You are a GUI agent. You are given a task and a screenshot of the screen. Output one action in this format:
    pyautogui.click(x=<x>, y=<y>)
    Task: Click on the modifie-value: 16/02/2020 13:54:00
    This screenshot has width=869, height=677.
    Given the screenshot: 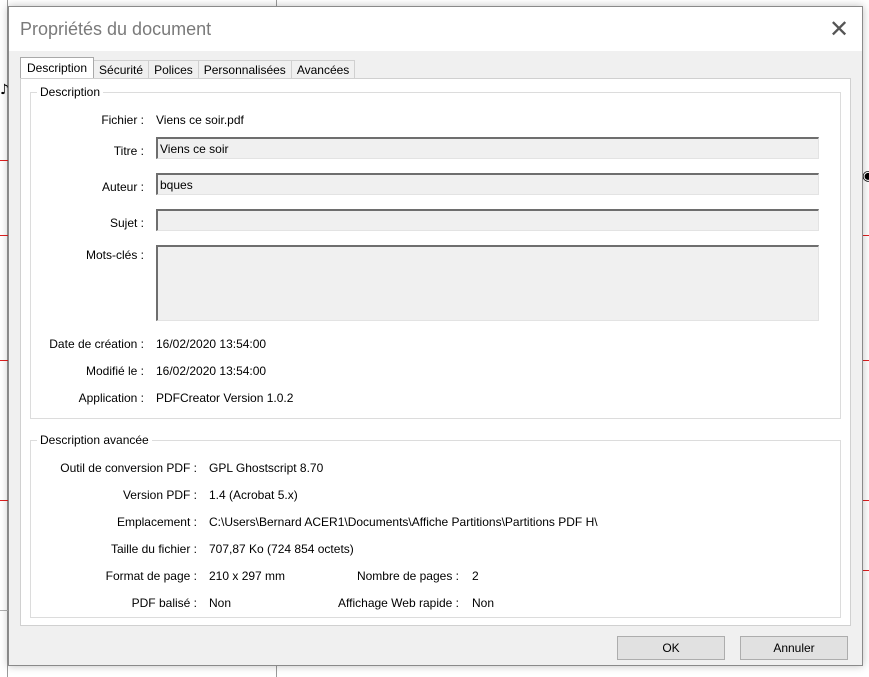 What is the action you would take?
    pyautogui.click(x=211, y=371)
    